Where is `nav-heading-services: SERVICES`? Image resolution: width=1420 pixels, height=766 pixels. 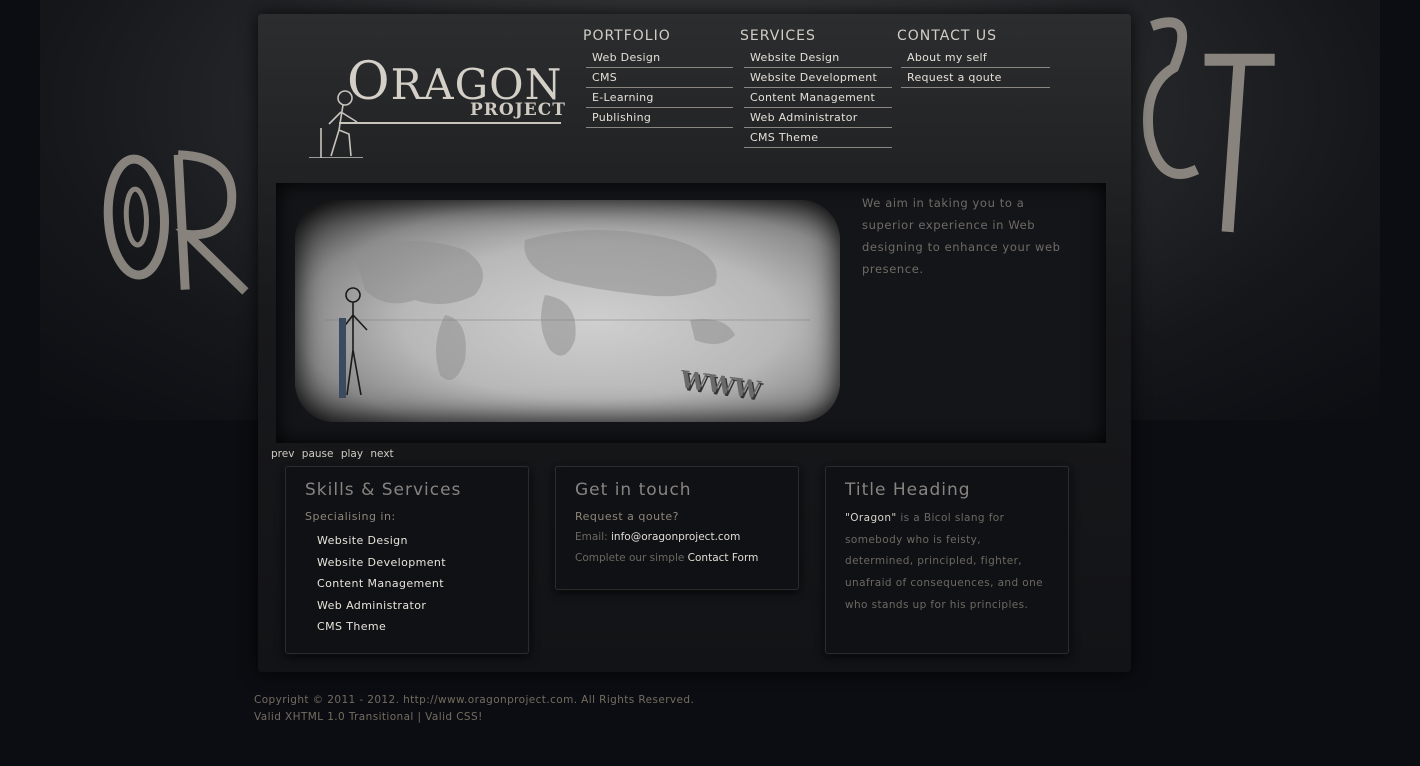
nav-heading-services: SERVICES is located at coordinates (816, 36).